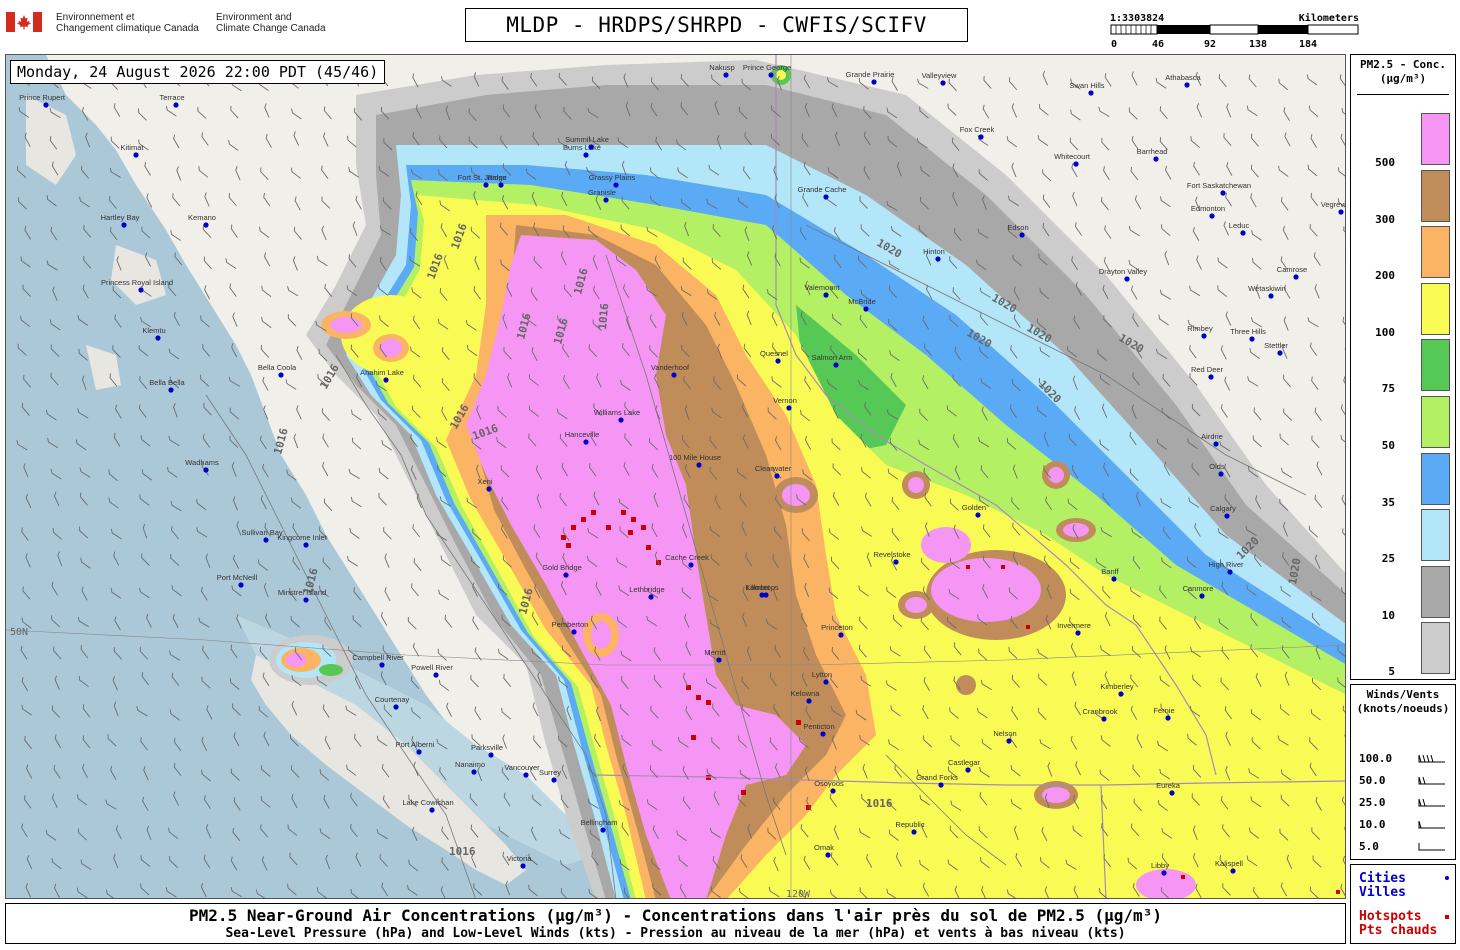 This screenshot has height=950, width=1460. I want to click on city-label: Vernon, so click(785, 400).